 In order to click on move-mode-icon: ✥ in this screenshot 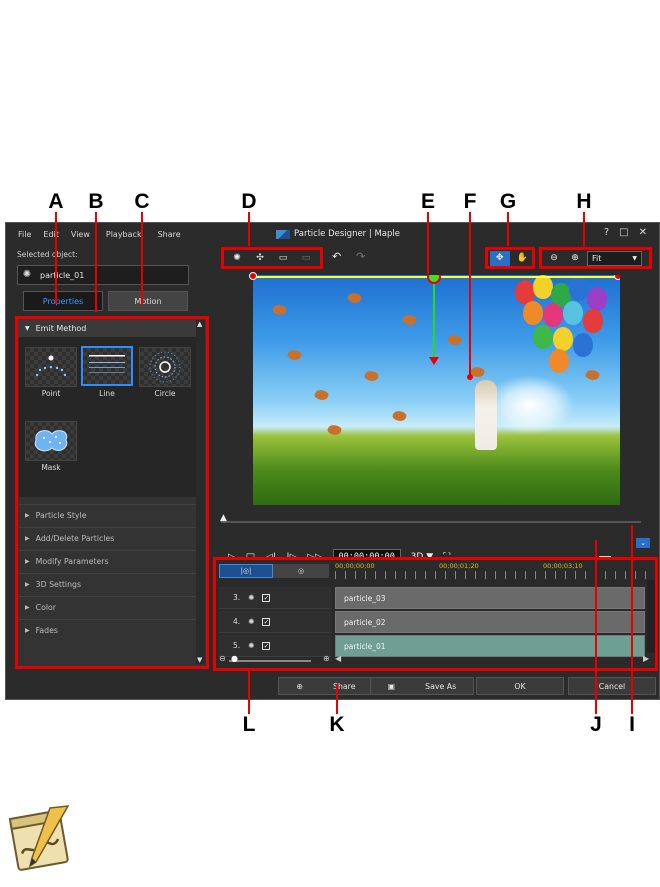, I will do `click(500, 258)`.